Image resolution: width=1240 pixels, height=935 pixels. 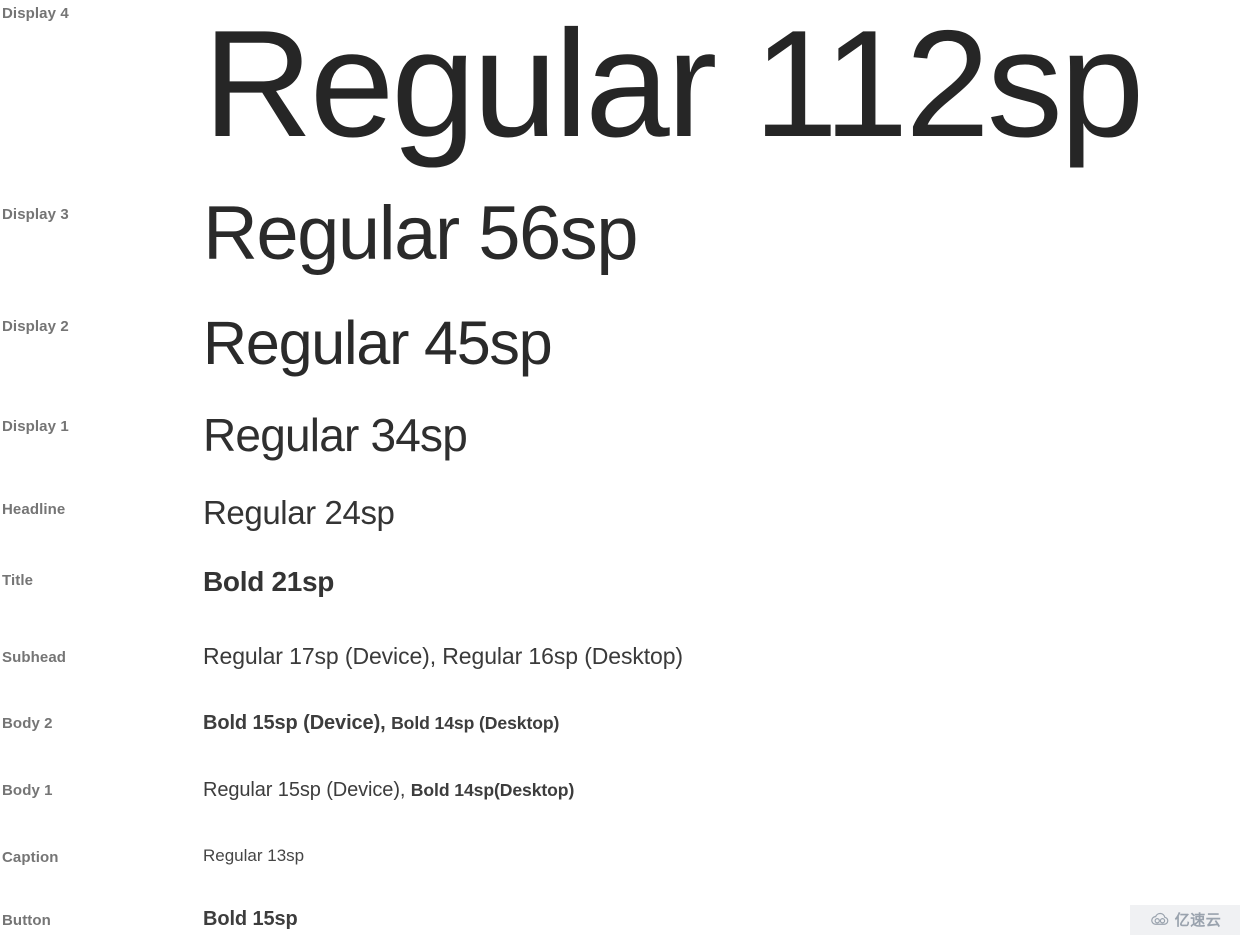 What do you see at coordinates (673, 84) in the screenshot?
I see `type-row-sample-display-4: Regular 112sp` at bounding box center [673, 84].